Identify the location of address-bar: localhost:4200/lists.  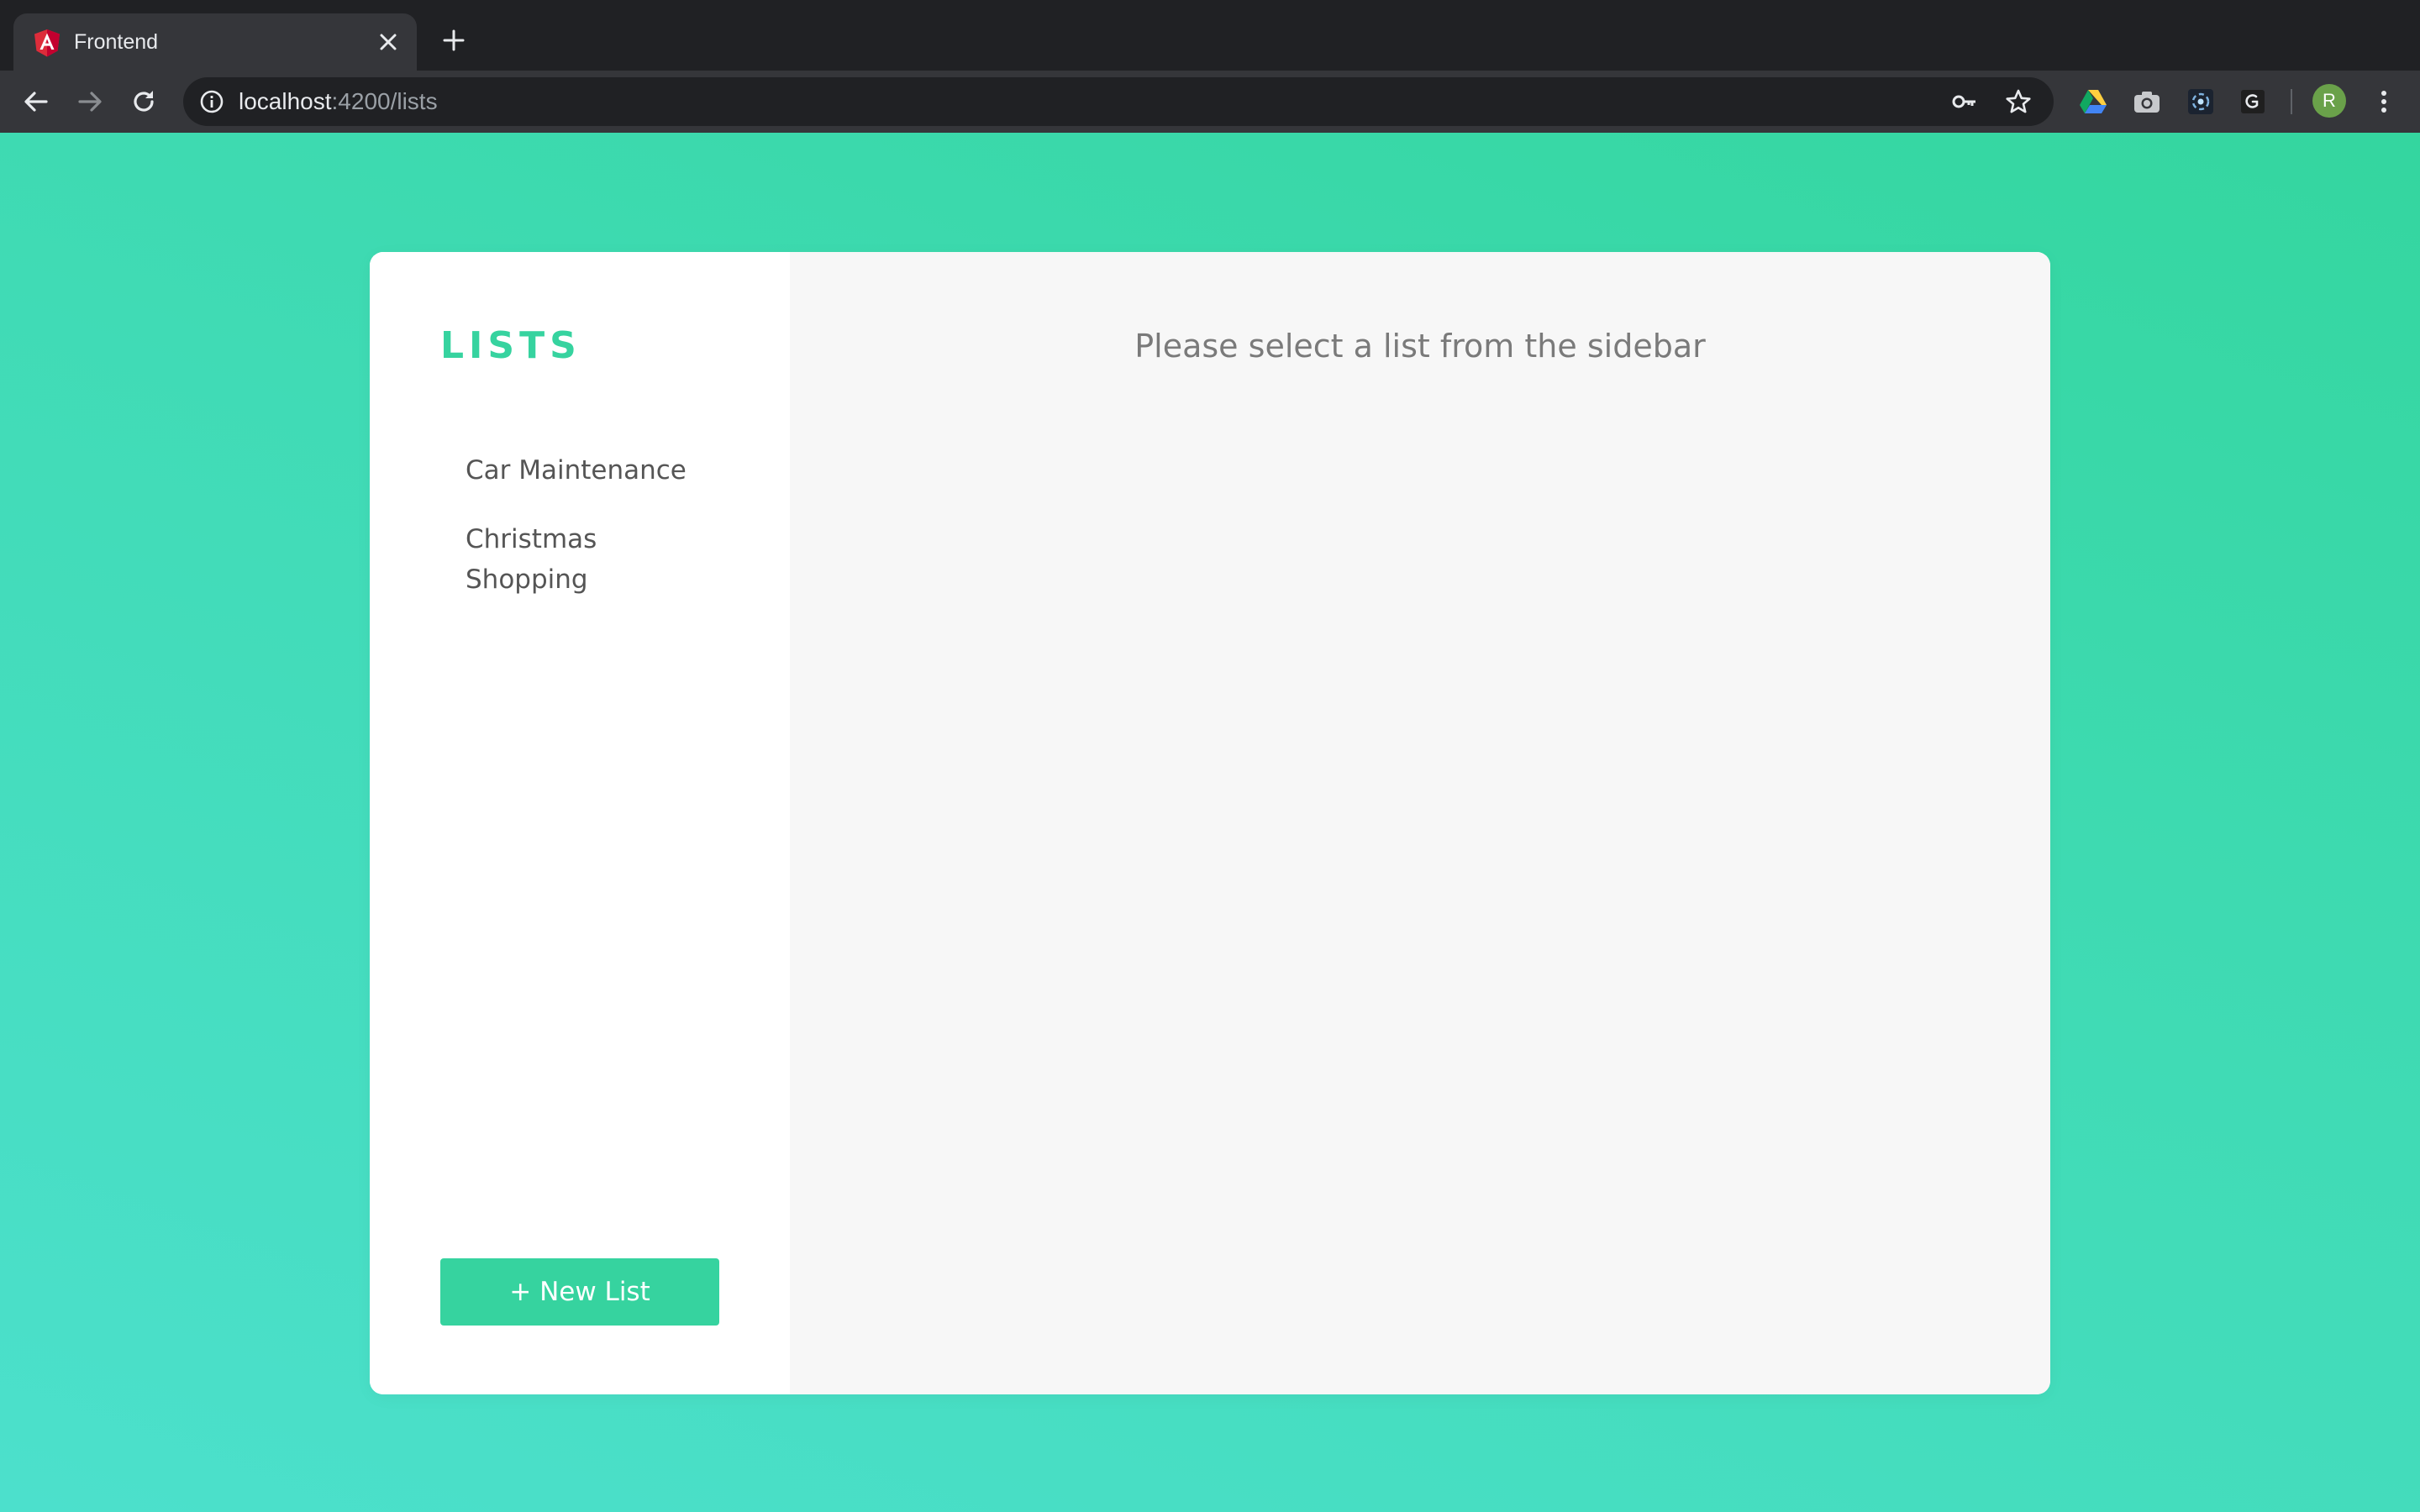
(1118, 101).